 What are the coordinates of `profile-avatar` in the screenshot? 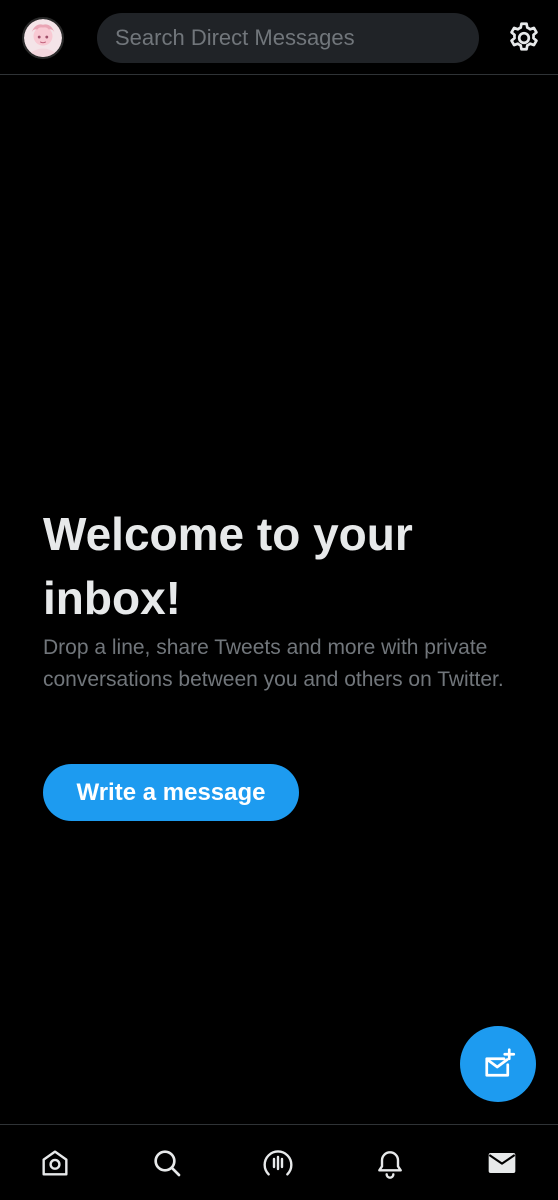 It's located at (43, 38).